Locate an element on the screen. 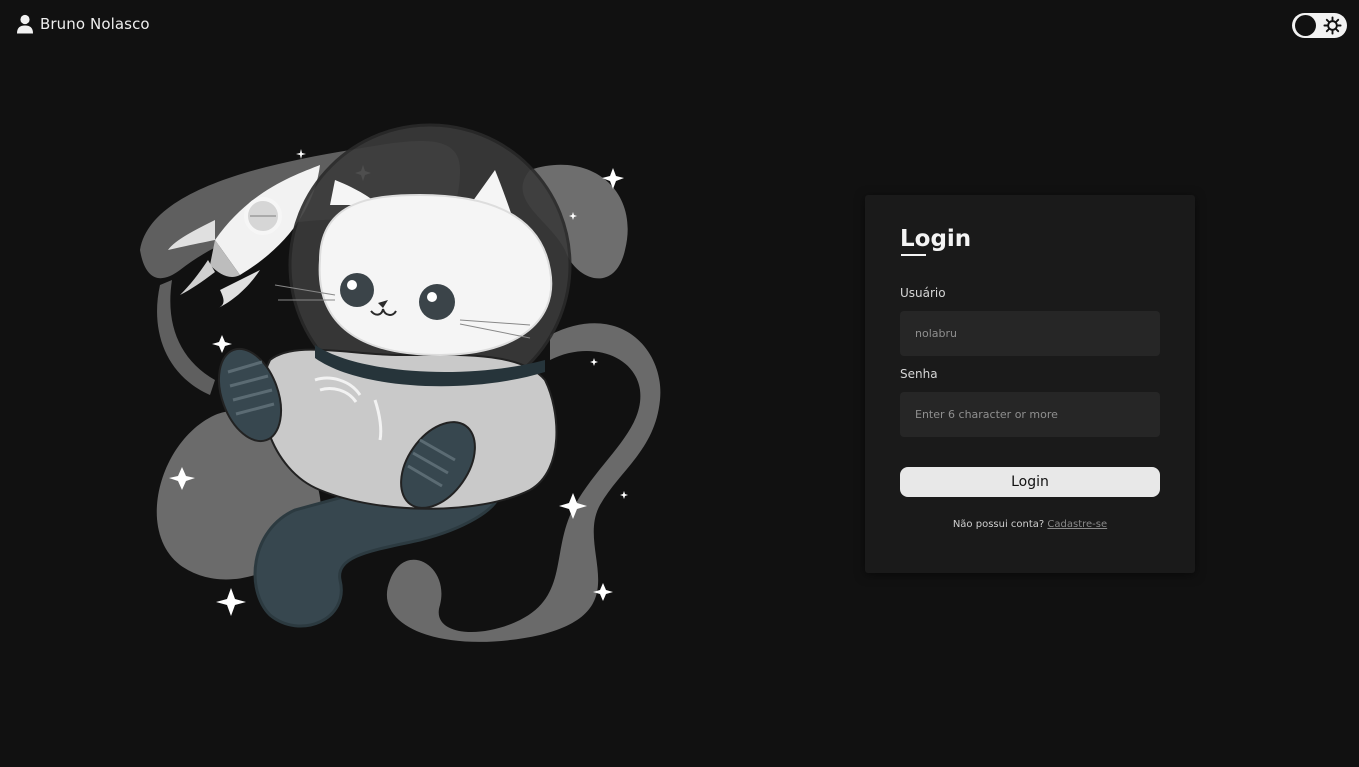  title-underline is located at coordinates (913, 255).